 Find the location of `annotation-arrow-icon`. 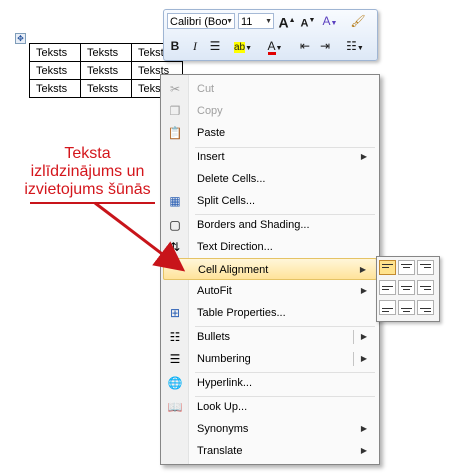

annotation-arrow-icon is located at coordinates (108, 236).